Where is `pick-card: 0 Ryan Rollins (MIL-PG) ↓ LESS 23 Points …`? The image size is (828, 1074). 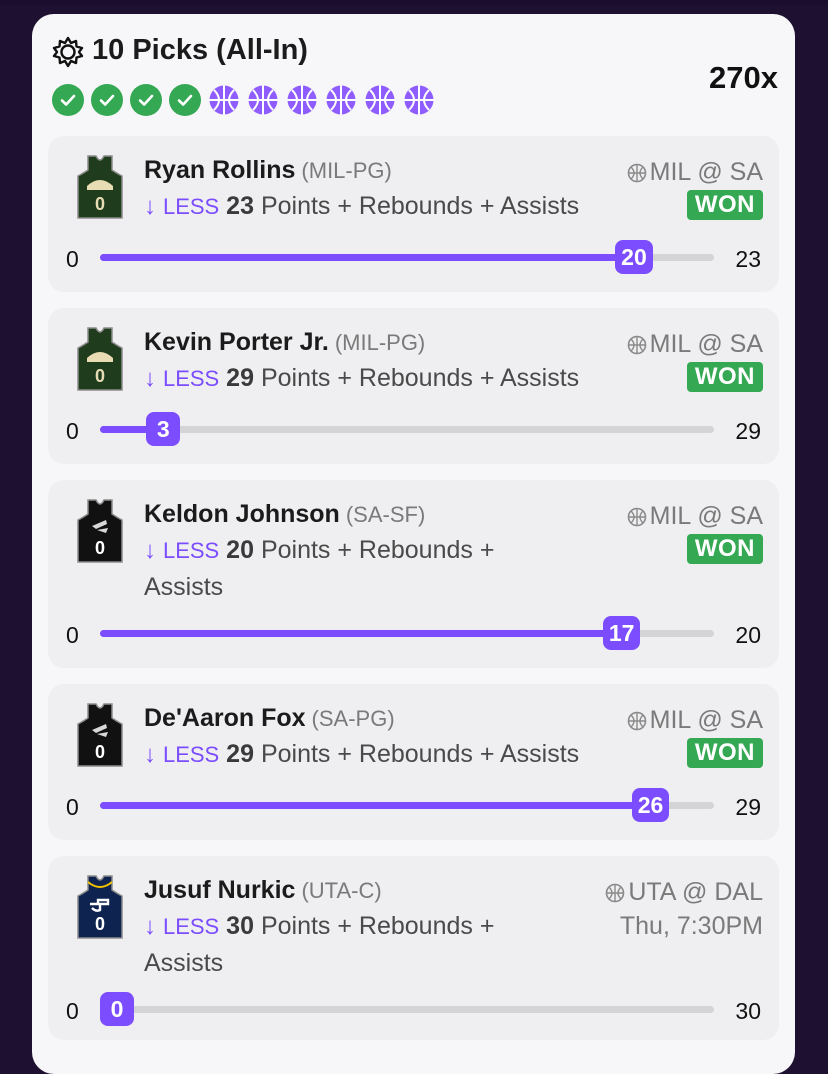 pick-card: 0 Ryan Rollins (MIL-PG) ↓ LESS 23 Points … is located at coordinates (413, 214).